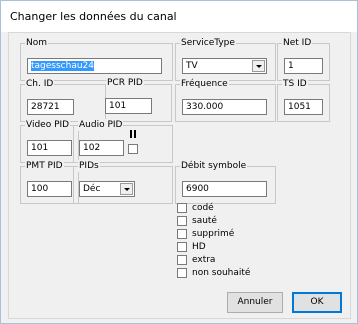 The image size is (358, 324). I want to click on pcr-pid-container: PCR PID 101, so click(135, 98).